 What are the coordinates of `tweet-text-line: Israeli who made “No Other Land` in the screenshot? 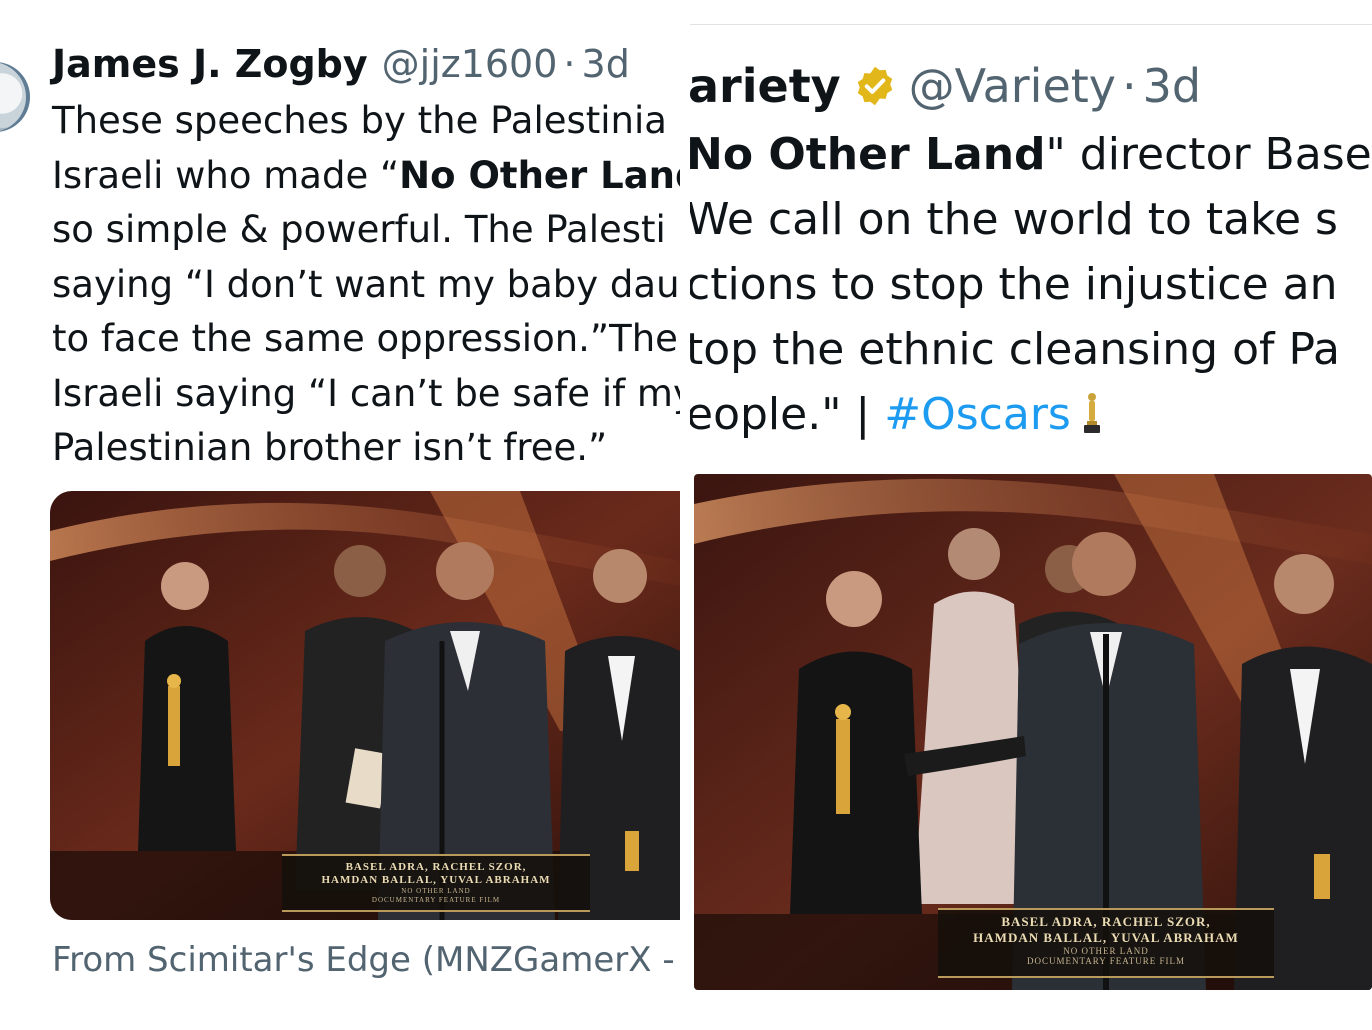 It's located at (366, 176).